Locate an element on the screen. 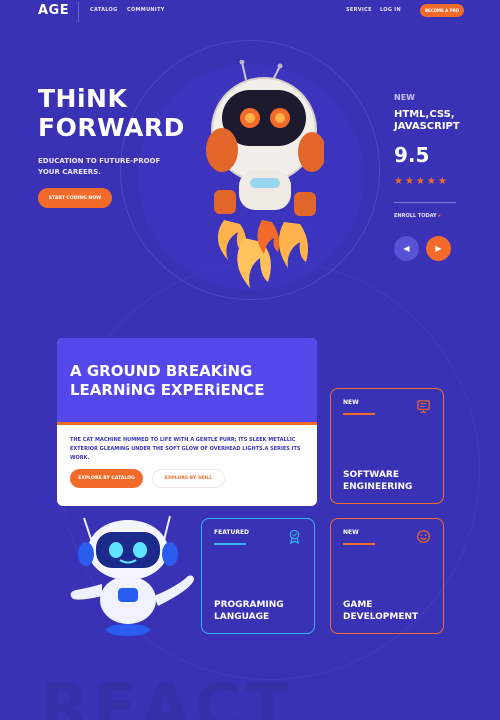 Image resolution: width=500 pixels, height=720 pixels. course-card-game-development: NEW GAME DEVELOPMENT is located at coordinates (387, 576).